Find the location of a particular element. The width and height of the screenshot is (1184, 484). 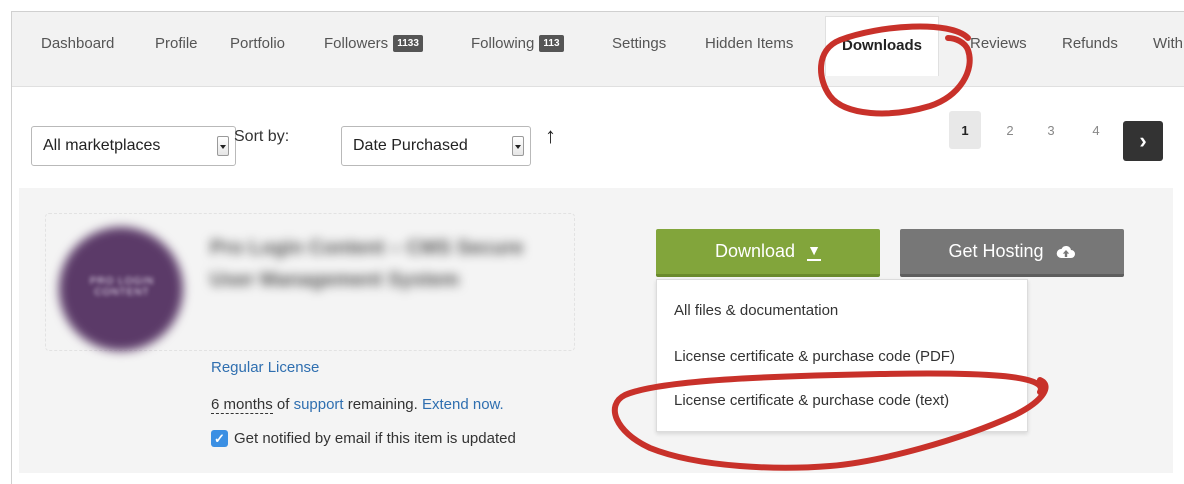

support-remaining-text: remaining. is located at coordinates (382, 404).